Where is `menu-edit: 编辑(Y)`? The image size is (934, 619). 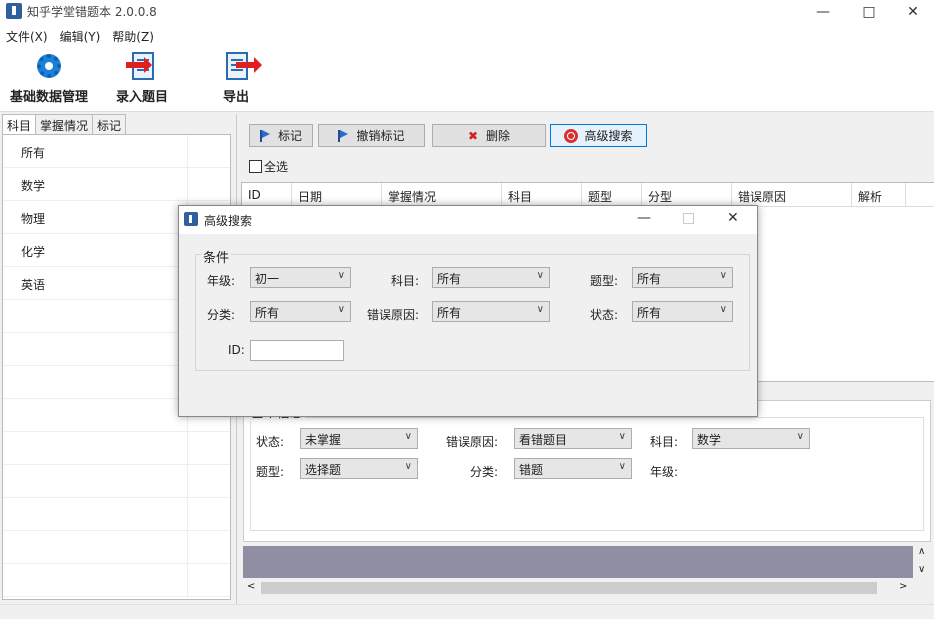 menu-edit: 编辑(Y) is located at coordinates (80, 35).